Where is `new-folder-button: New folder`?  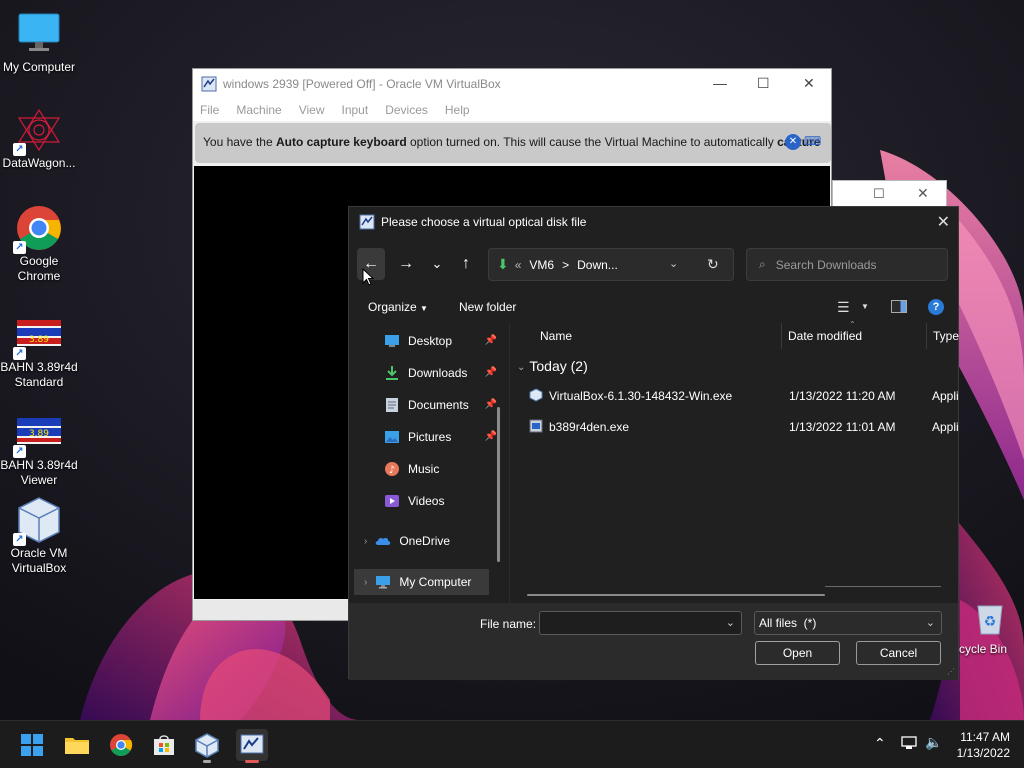 new-folder-button: New folder is located at coordinates (487, 307).